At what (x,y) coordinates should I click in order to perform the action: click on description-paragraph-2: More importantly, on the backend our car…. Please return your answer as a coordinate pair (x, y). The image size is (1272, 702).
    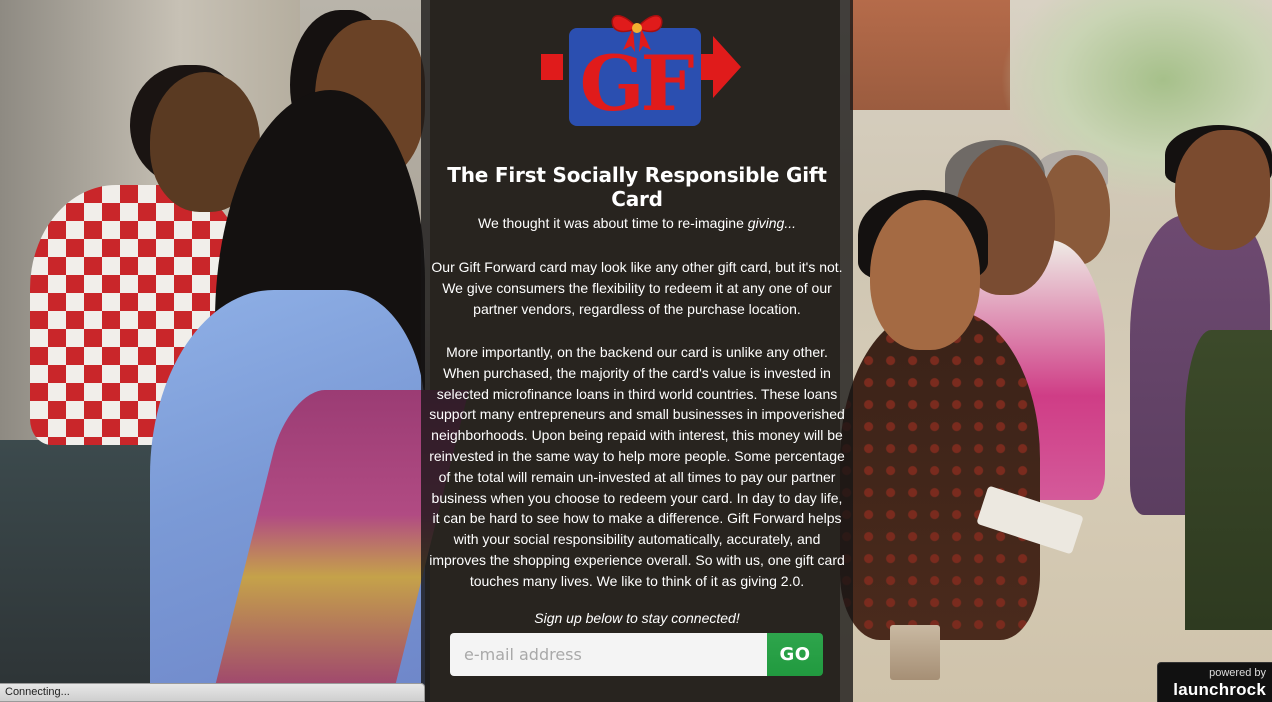
    Looking at the image, I should click on (637, 466).